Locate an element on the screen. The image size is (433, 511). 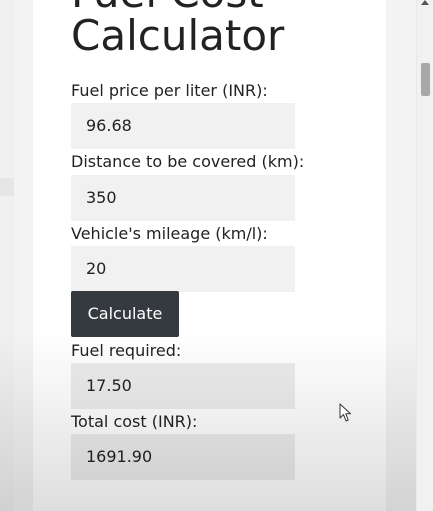
left-side-panel is located at coordinates (7, 255).